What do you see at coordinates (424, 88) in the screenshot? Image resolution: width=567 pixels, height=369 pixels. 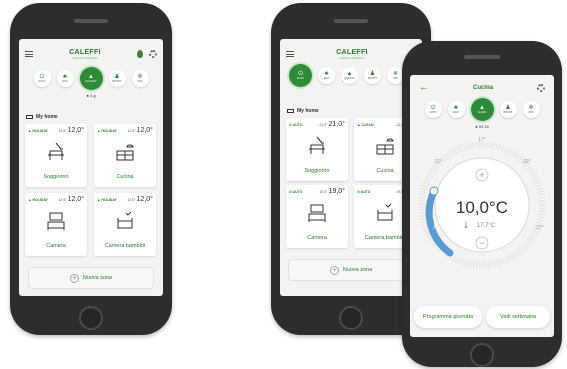 I see `back-arrow-icon: ←` at bounding box center [424, 88].